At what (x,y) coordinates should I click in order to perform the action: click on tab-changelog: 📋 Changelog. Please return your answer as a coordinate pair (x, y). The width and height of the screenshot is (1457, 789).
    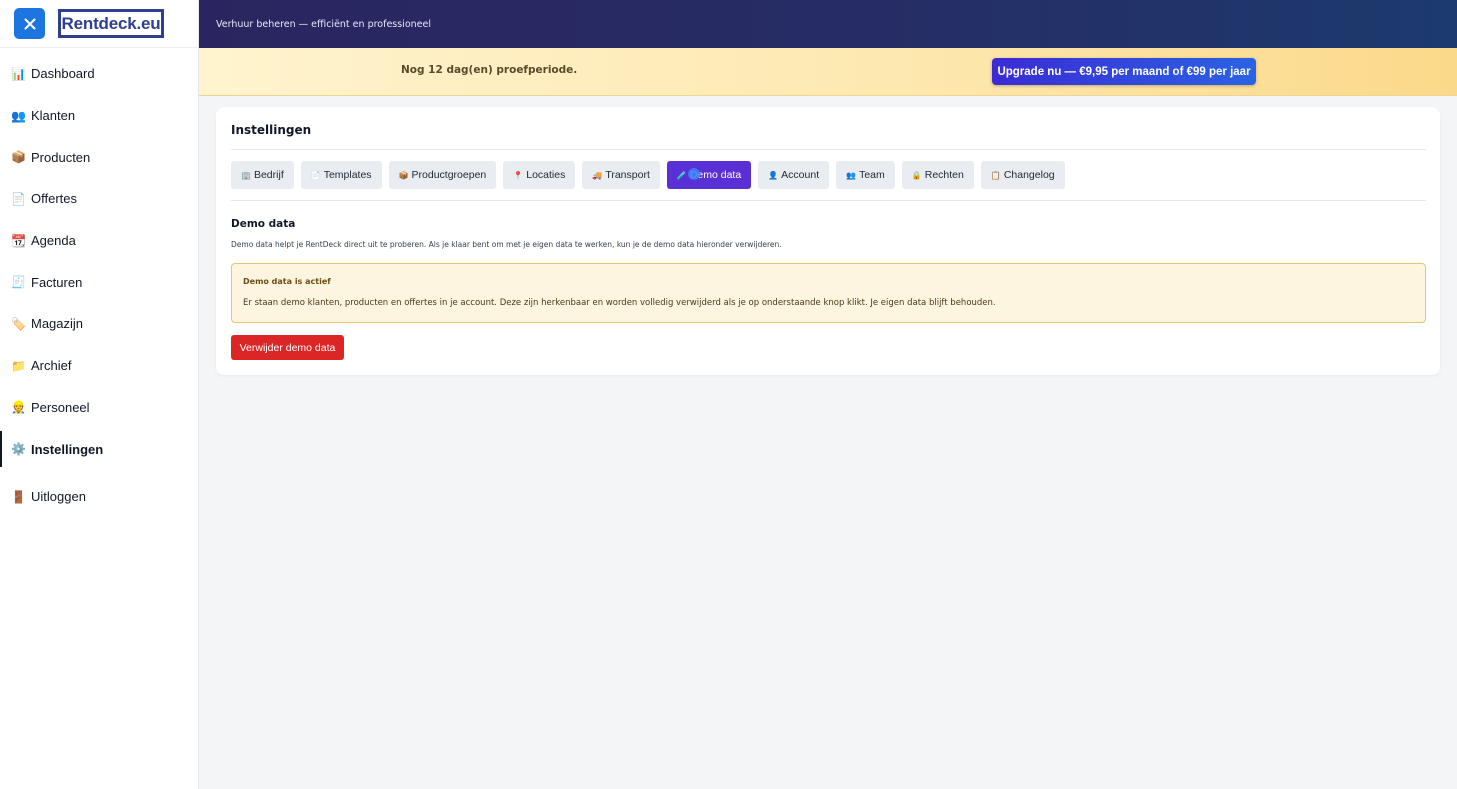
    Looking at the image, I should click on (1022, 175).